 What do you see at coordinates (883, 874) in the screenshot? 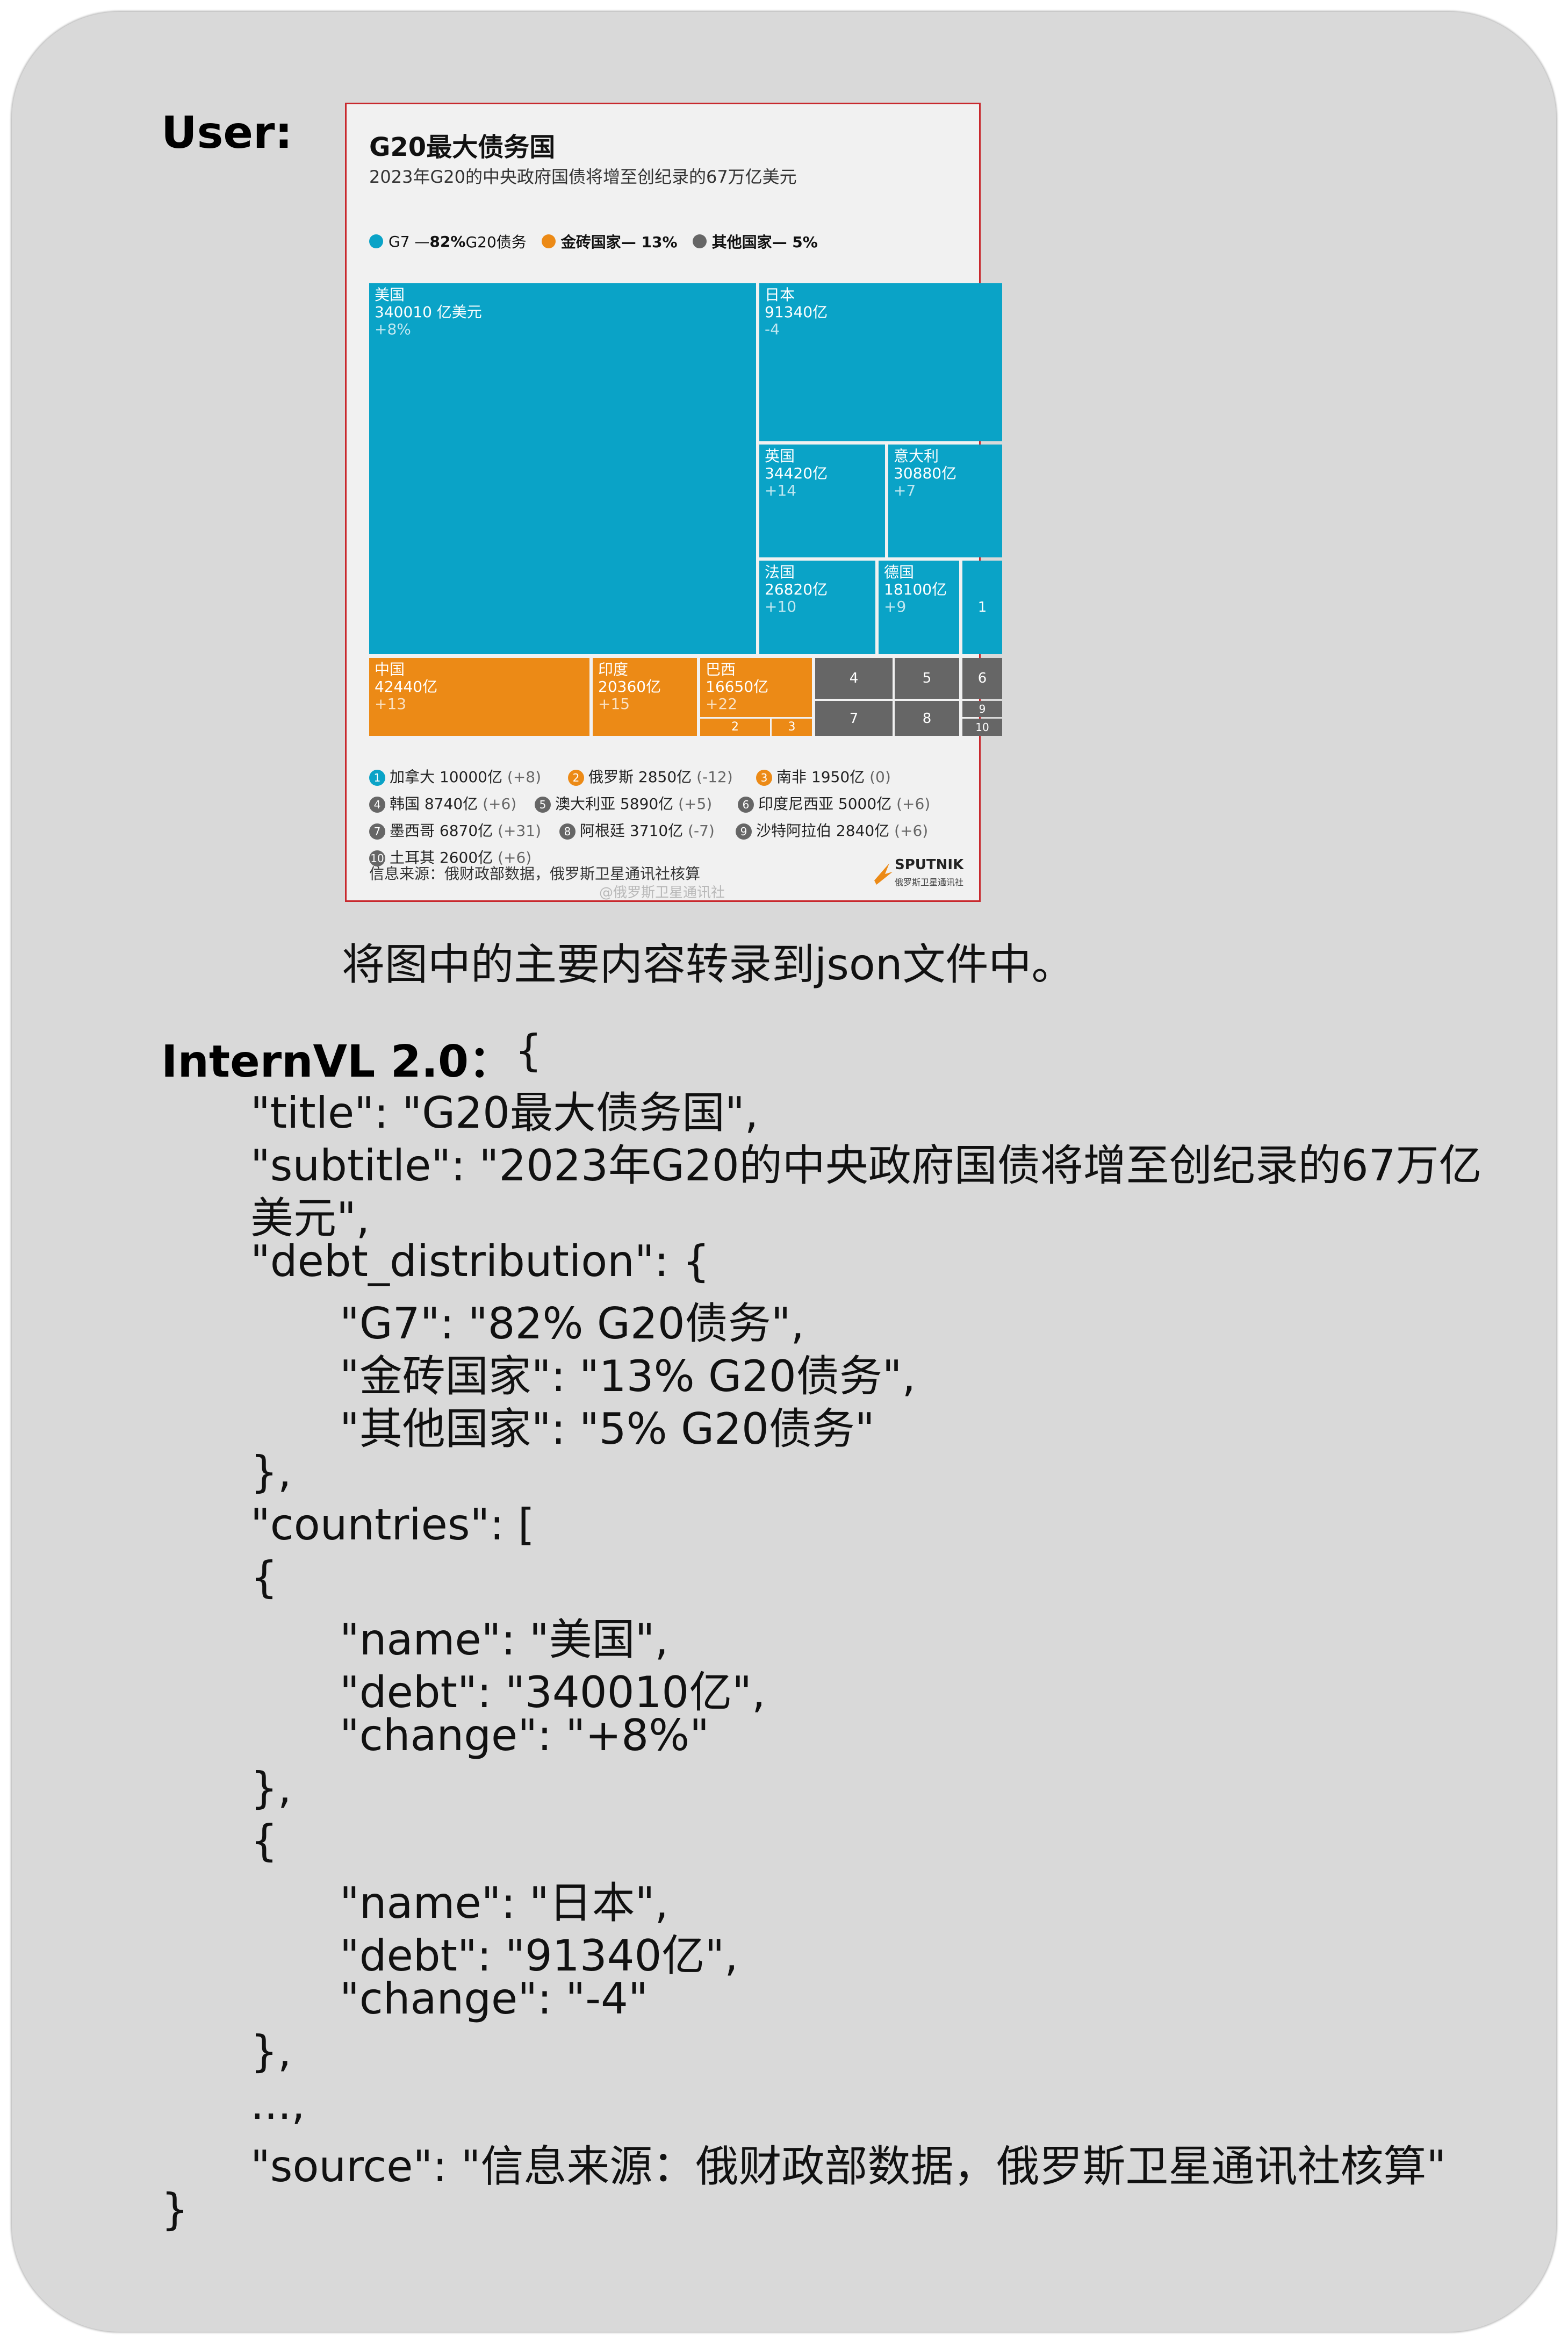
I see `sputnik-logo-icon` at bounding box center [883, 874].